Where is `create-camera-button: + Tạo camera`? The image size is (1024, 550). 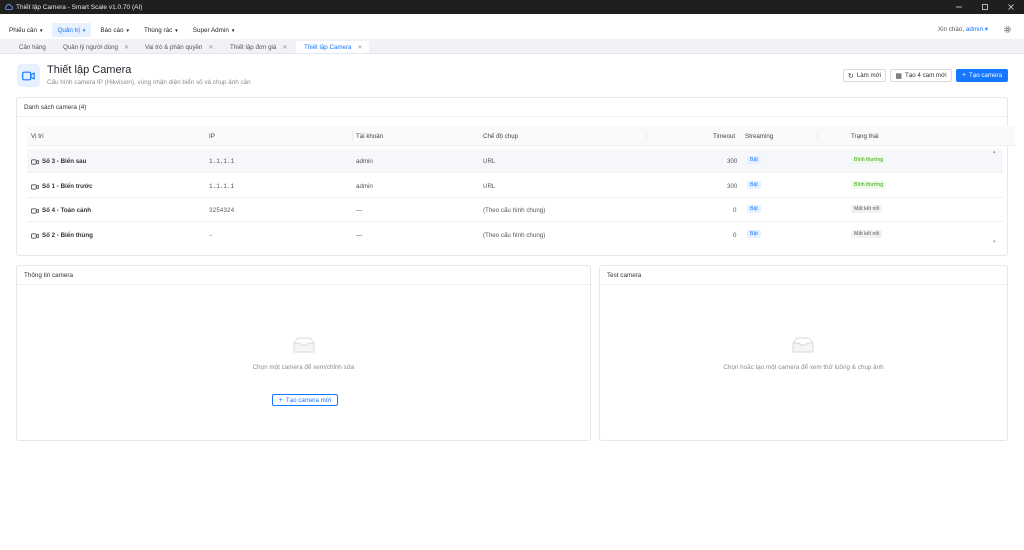 create-camera-button: + Tạo camera is located at coordinates (982, 75).